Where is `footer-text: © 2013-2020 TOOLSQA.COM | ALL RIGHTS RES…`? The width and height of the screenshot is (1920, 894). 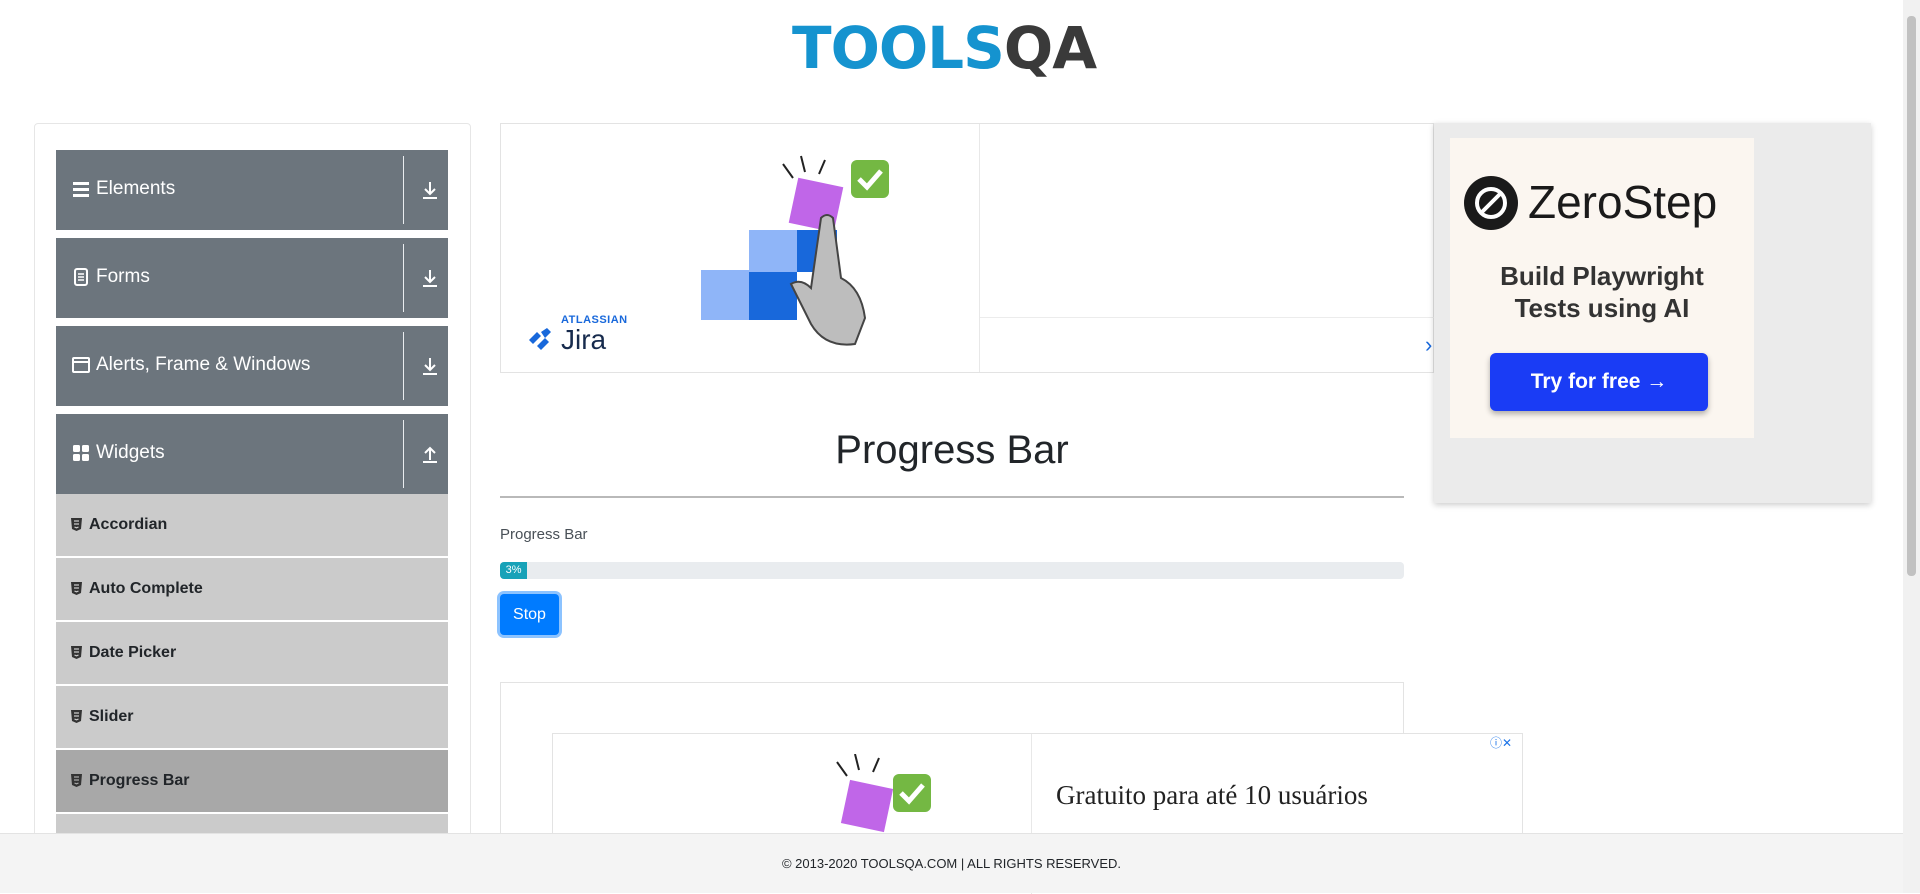
footer-text: © 2013-2020 TOOLSQA.COM | ALL RIGHTS RES… is located at coordinates (951, 863).